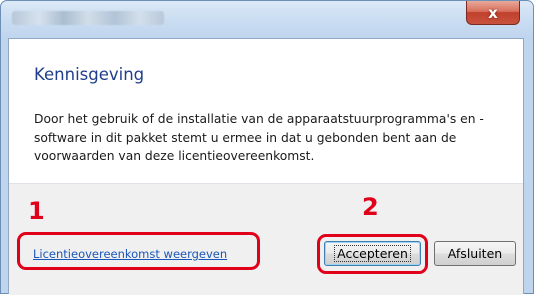 The width and height of the screenshot is (534, 295). Describe the element at coordinates (372, 254) in the screenshot. I see `callout-highlight-accept` at that location.